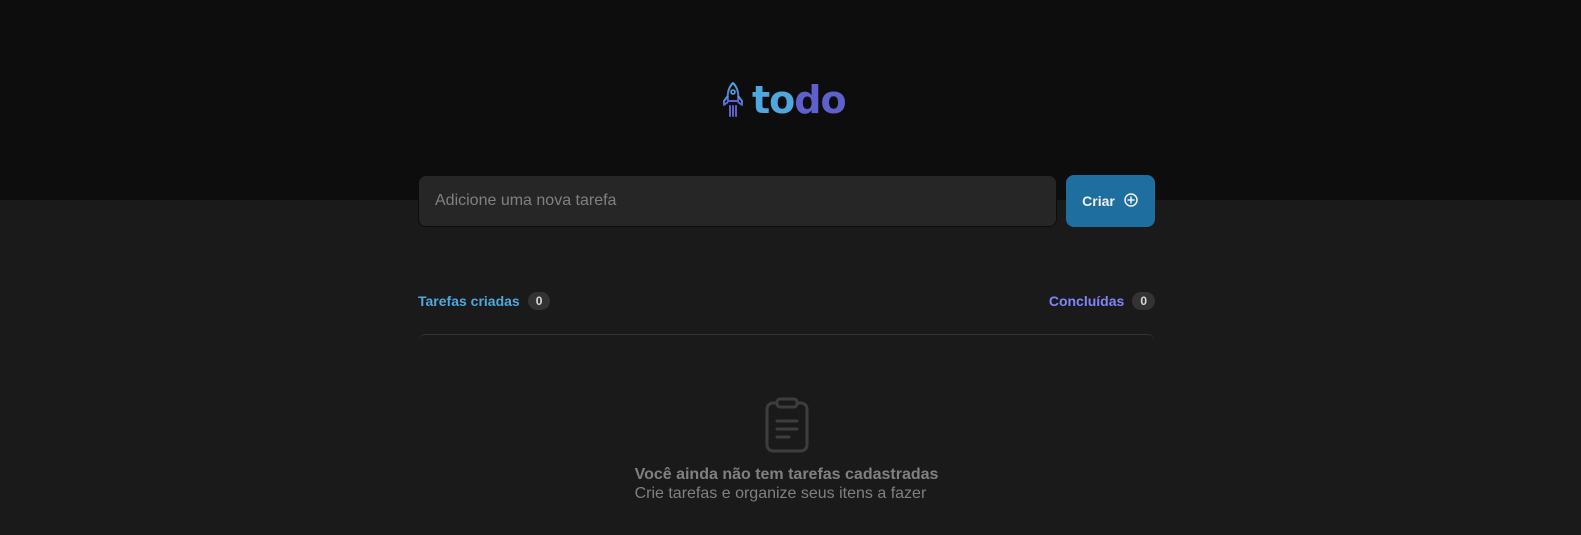 The image size is (1581, 535). I want to click on logo-text-to: to, so click(773, 100).